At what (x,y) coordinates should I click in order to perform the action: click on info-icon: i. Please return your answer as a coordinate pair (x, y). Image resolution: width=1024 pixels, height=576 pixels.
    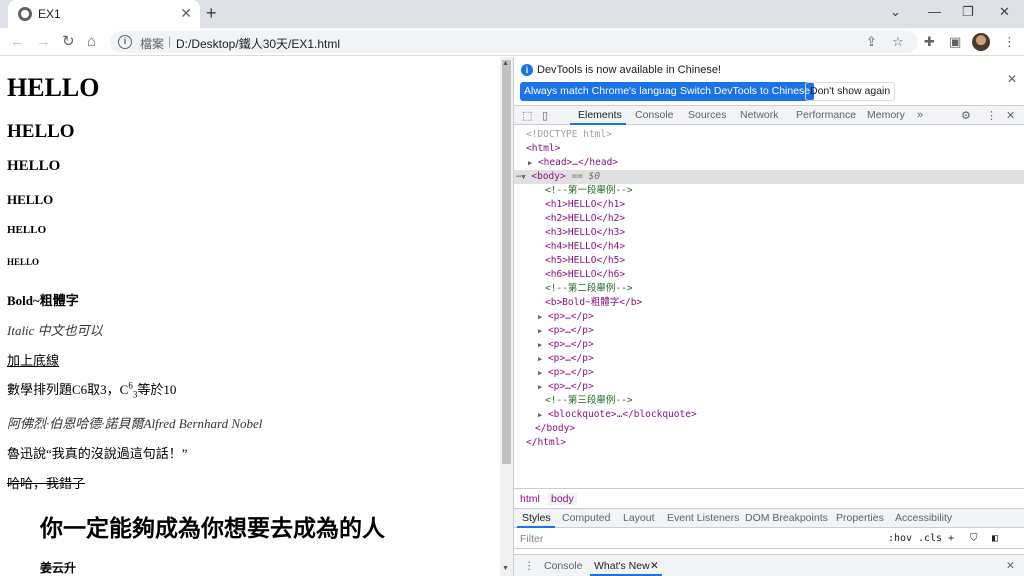
    Looking at the image, I should click on (125, 42).